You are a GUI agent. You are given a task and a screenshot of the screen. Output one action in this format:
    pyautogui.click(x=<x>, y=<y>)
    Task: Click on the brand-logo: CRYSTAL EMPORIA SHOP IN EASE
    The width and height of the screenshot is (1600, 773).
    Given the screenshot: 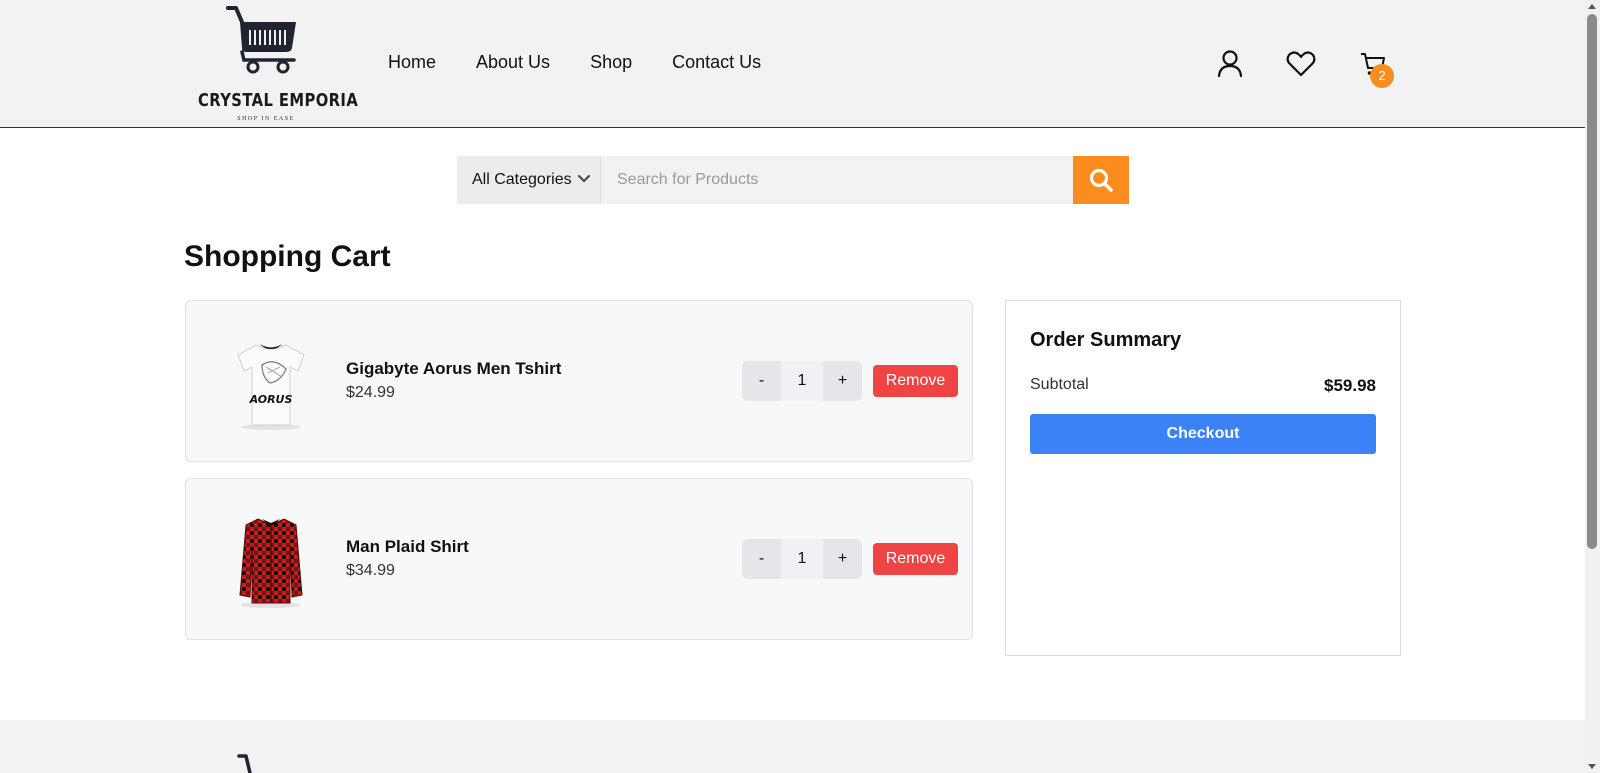 What is the action you would take?
    pyautogui.click(x=278, y=64)
    